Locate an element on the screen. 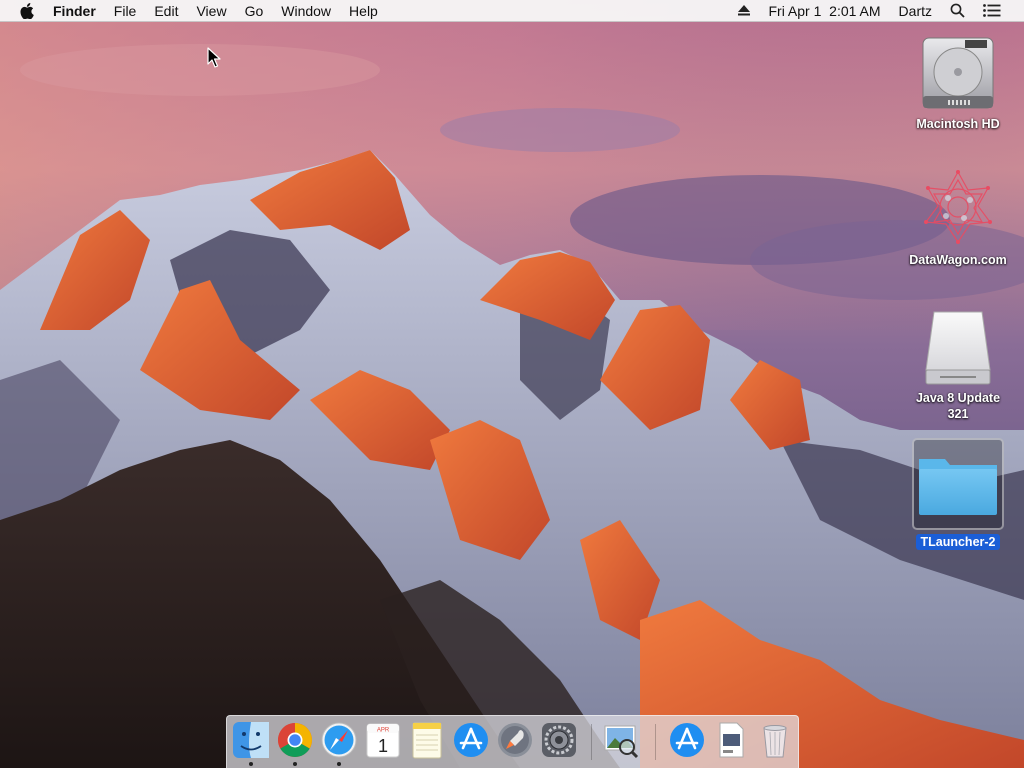 The image size is (1024, 768). spotlight-search-icon is located at coordinates (957, 11).